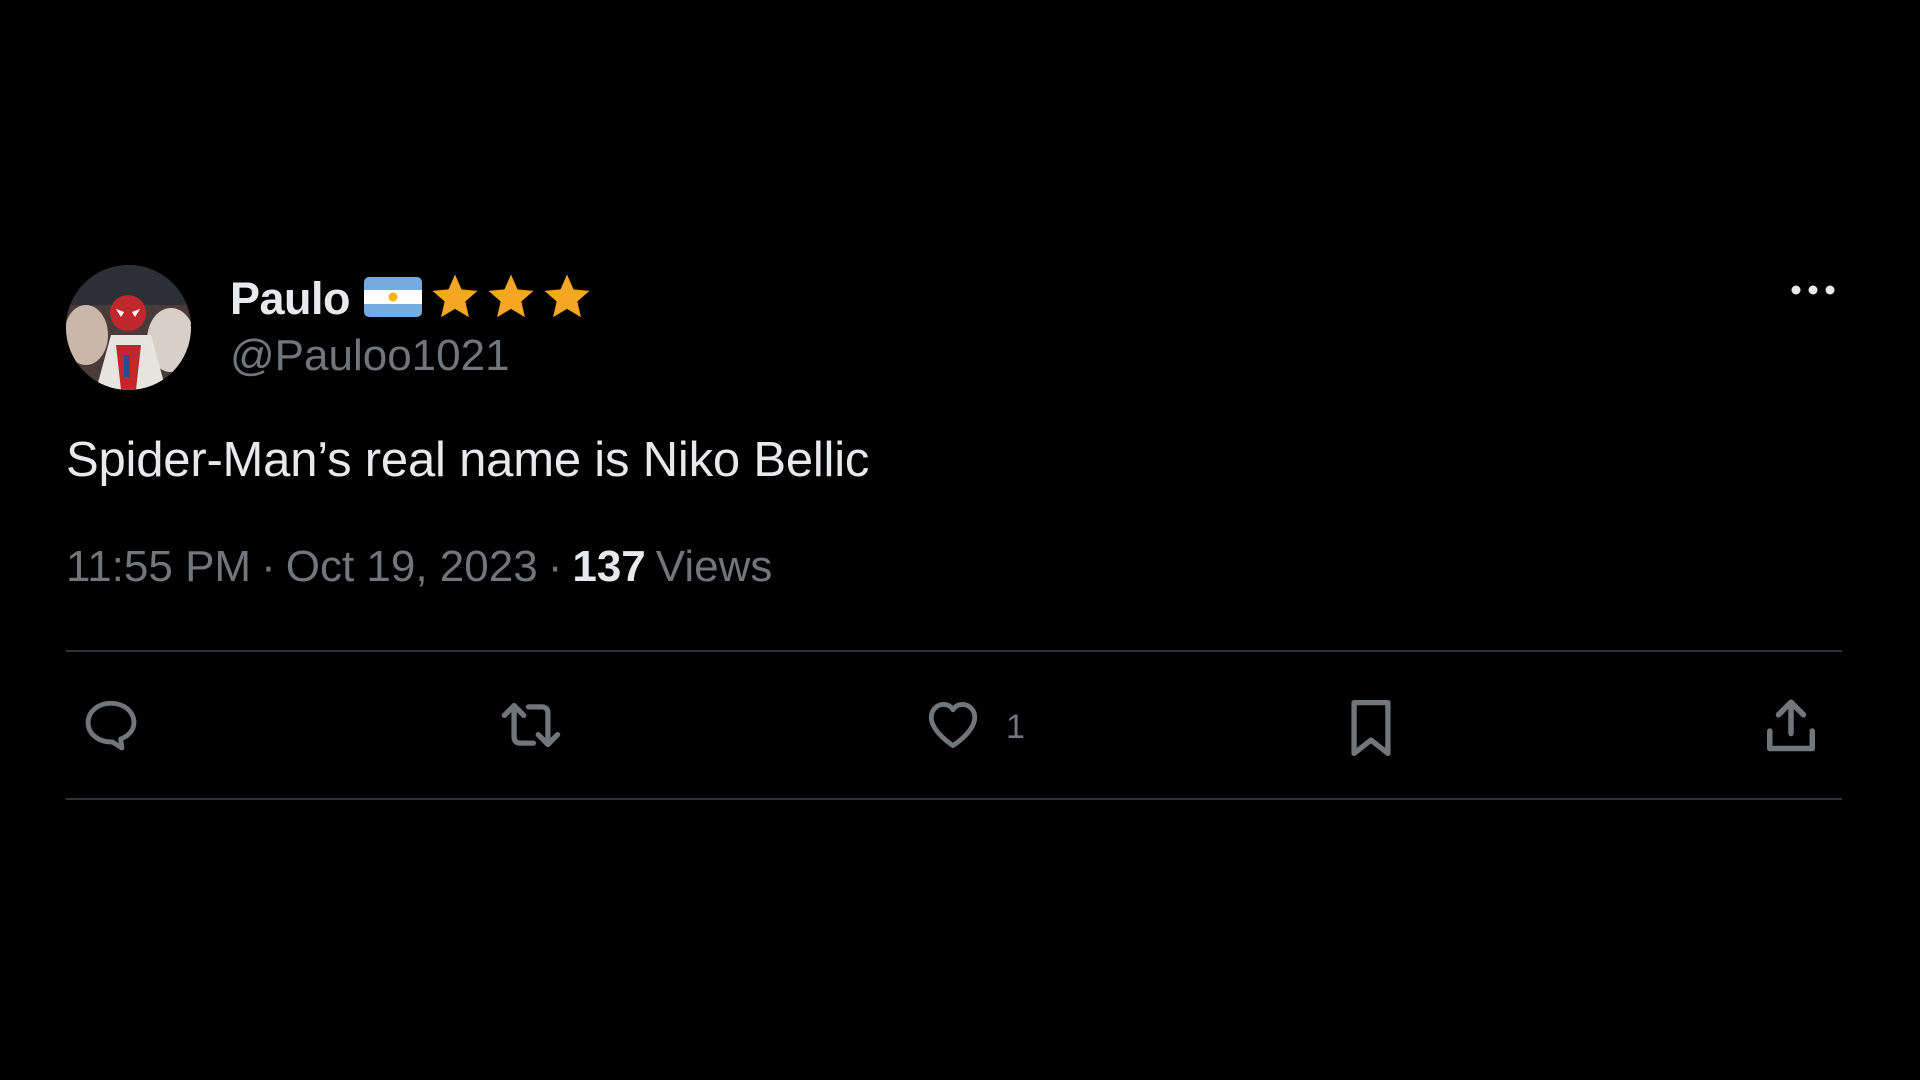 Image resolution: width=1920 pixels, height=1080 pixels. What do you see at coordinates (1015, 727) in the screenshot?
I see `like-count: 1` at bounding box center [1015, 727].